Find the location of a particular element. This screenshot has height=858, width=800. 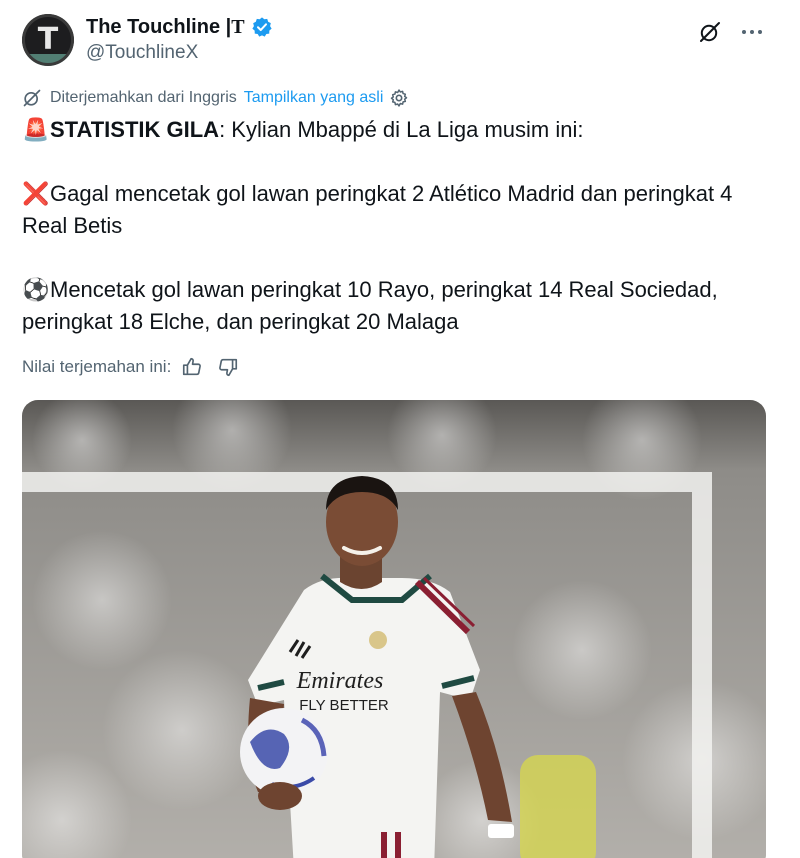

soccer-ball-icon: ⚽ is located at coordinates (36, 289).